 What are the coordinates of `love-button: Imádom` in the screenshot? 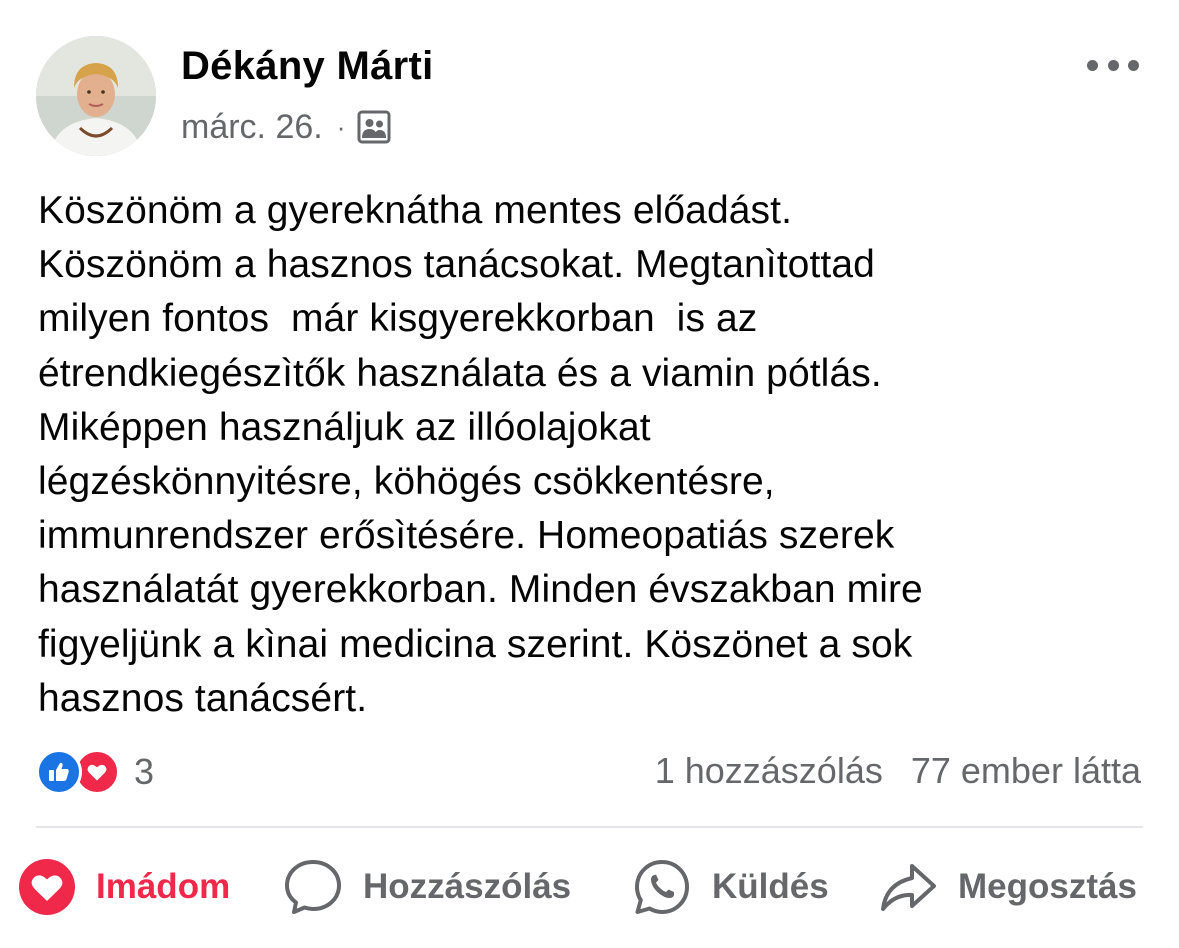 It's located at (124, 887).